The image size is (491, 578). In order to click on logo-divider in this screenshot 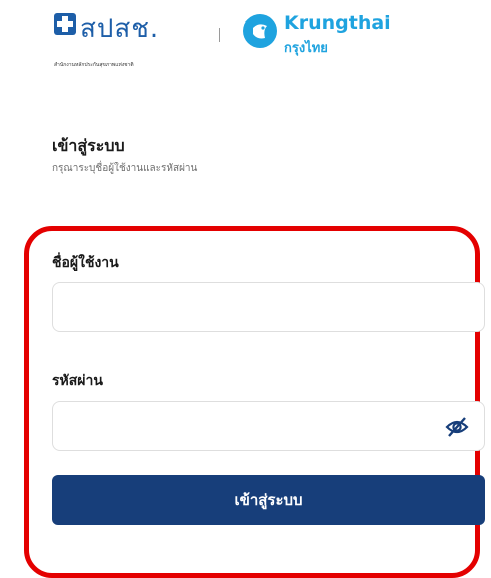, I will do `click(219, 35)`.